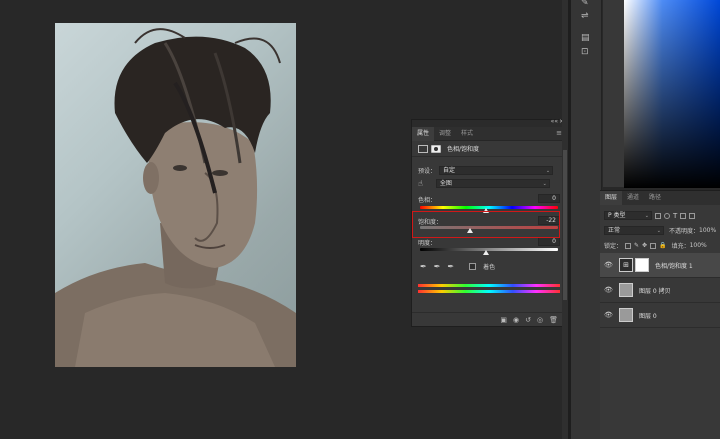 Image resolution: width=720 pixels, height=439 pixels. What do you see at coordinates (614, 230) in the screenshot?
I see `blend-mode-value: 正常` at bounding box center [614, 230].